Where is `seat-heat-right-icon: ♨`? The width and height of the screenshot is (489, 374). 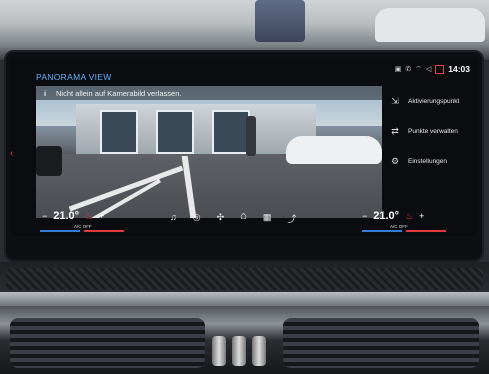
seat-heat-right-icon: ♨ is located at coordinates (409, 216).